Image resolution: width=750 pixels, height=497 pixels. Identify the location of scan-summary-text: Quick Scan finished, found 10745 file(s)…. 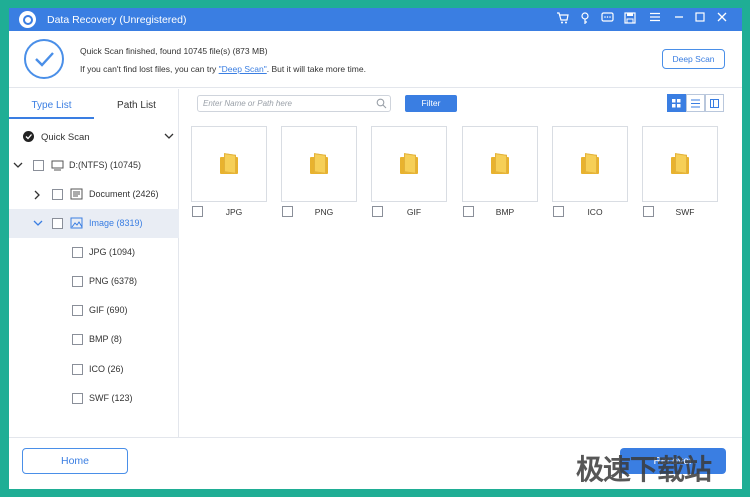
(174, 51).